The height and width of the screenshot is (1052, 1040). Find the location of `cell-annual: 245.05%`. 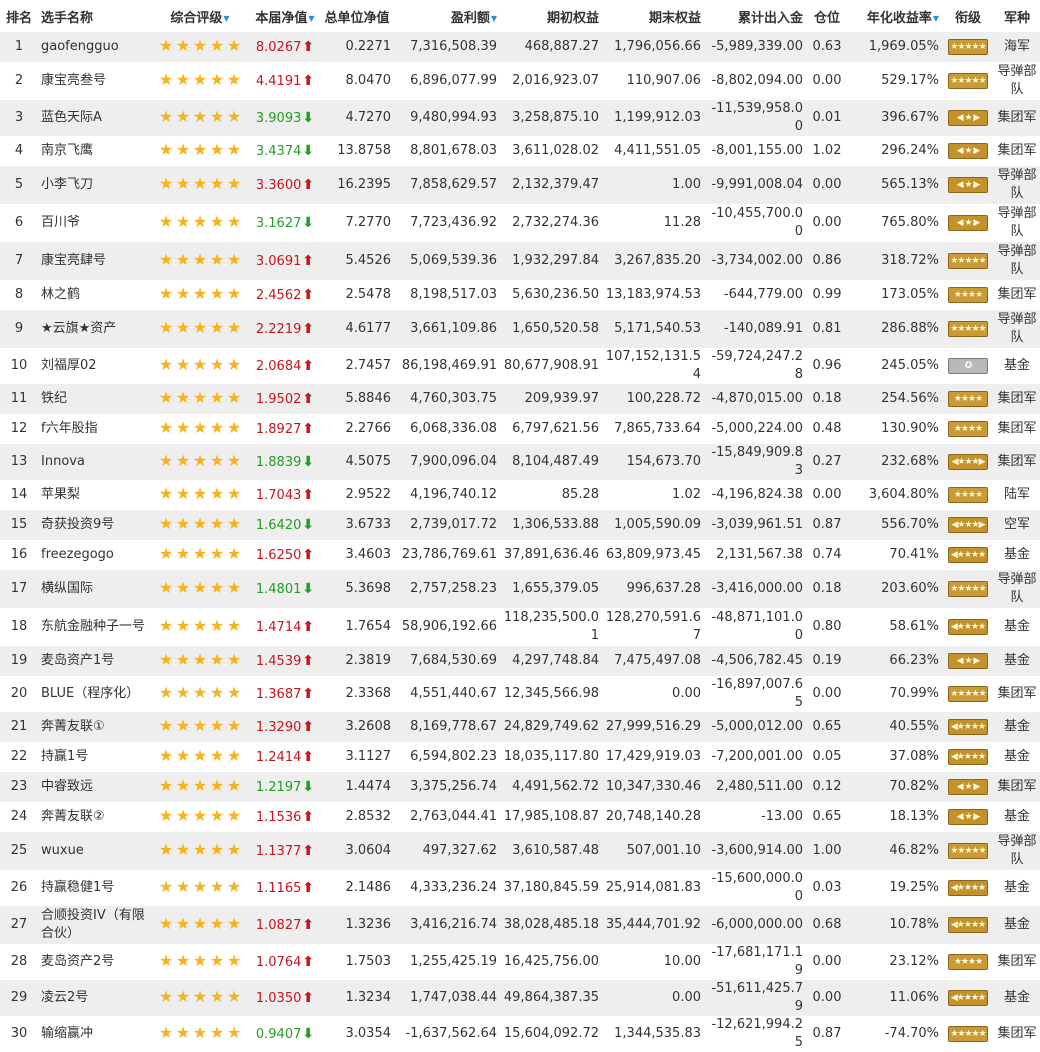

cell-annual: 245.05% is located at coordinates (910, 365).